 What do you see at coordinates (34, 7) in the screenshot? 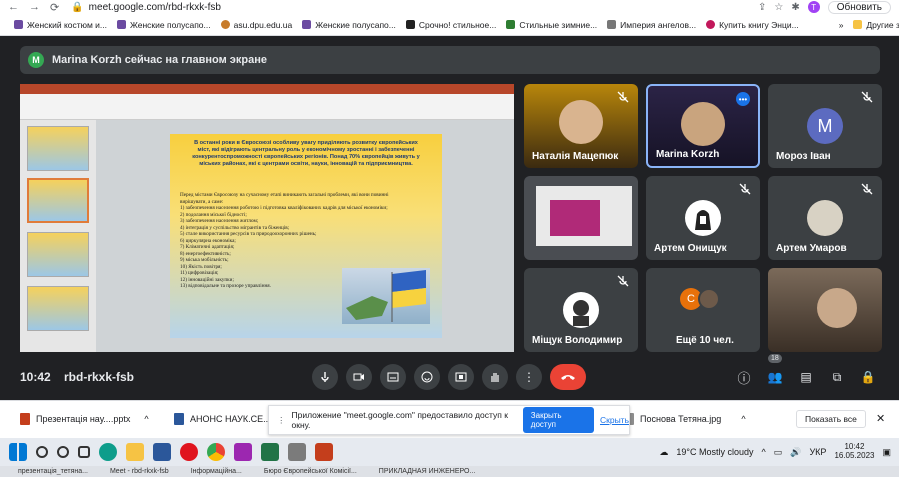
I see `forward-icon: →` at bounding box center [34, 7].